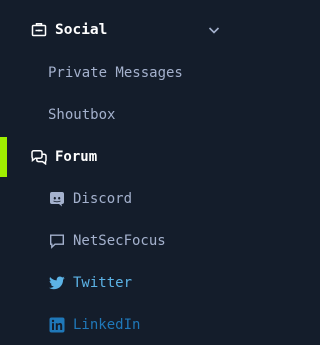 The width and height of the screenshot is (320, 345). I want to click on sidebar-item-twitter: Twitter, so click(114, 283).